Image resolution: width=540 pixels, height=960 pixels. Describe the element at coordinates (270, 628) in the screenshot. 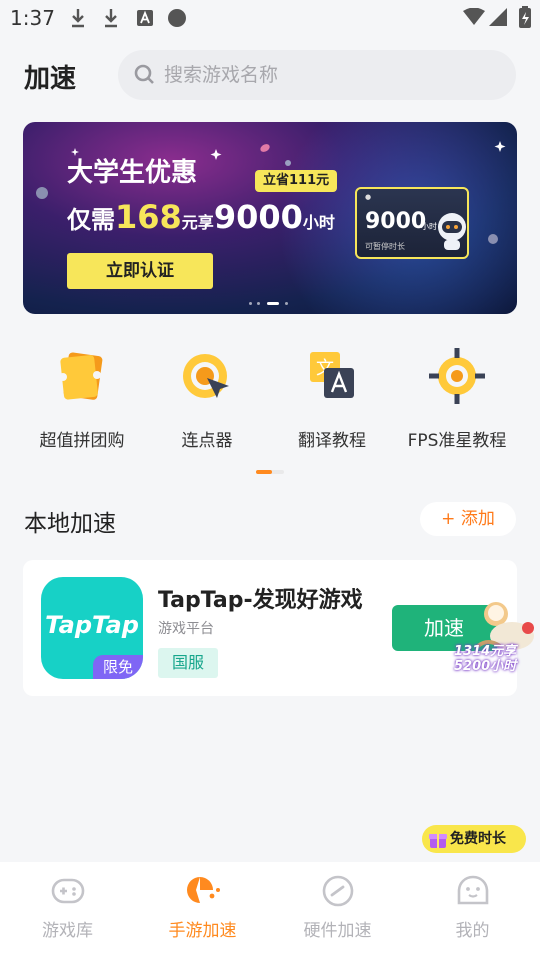

I see `game-card: TapTap 限免 TapTap-发现好游戏 游戏平台 国服 加速` at that location.